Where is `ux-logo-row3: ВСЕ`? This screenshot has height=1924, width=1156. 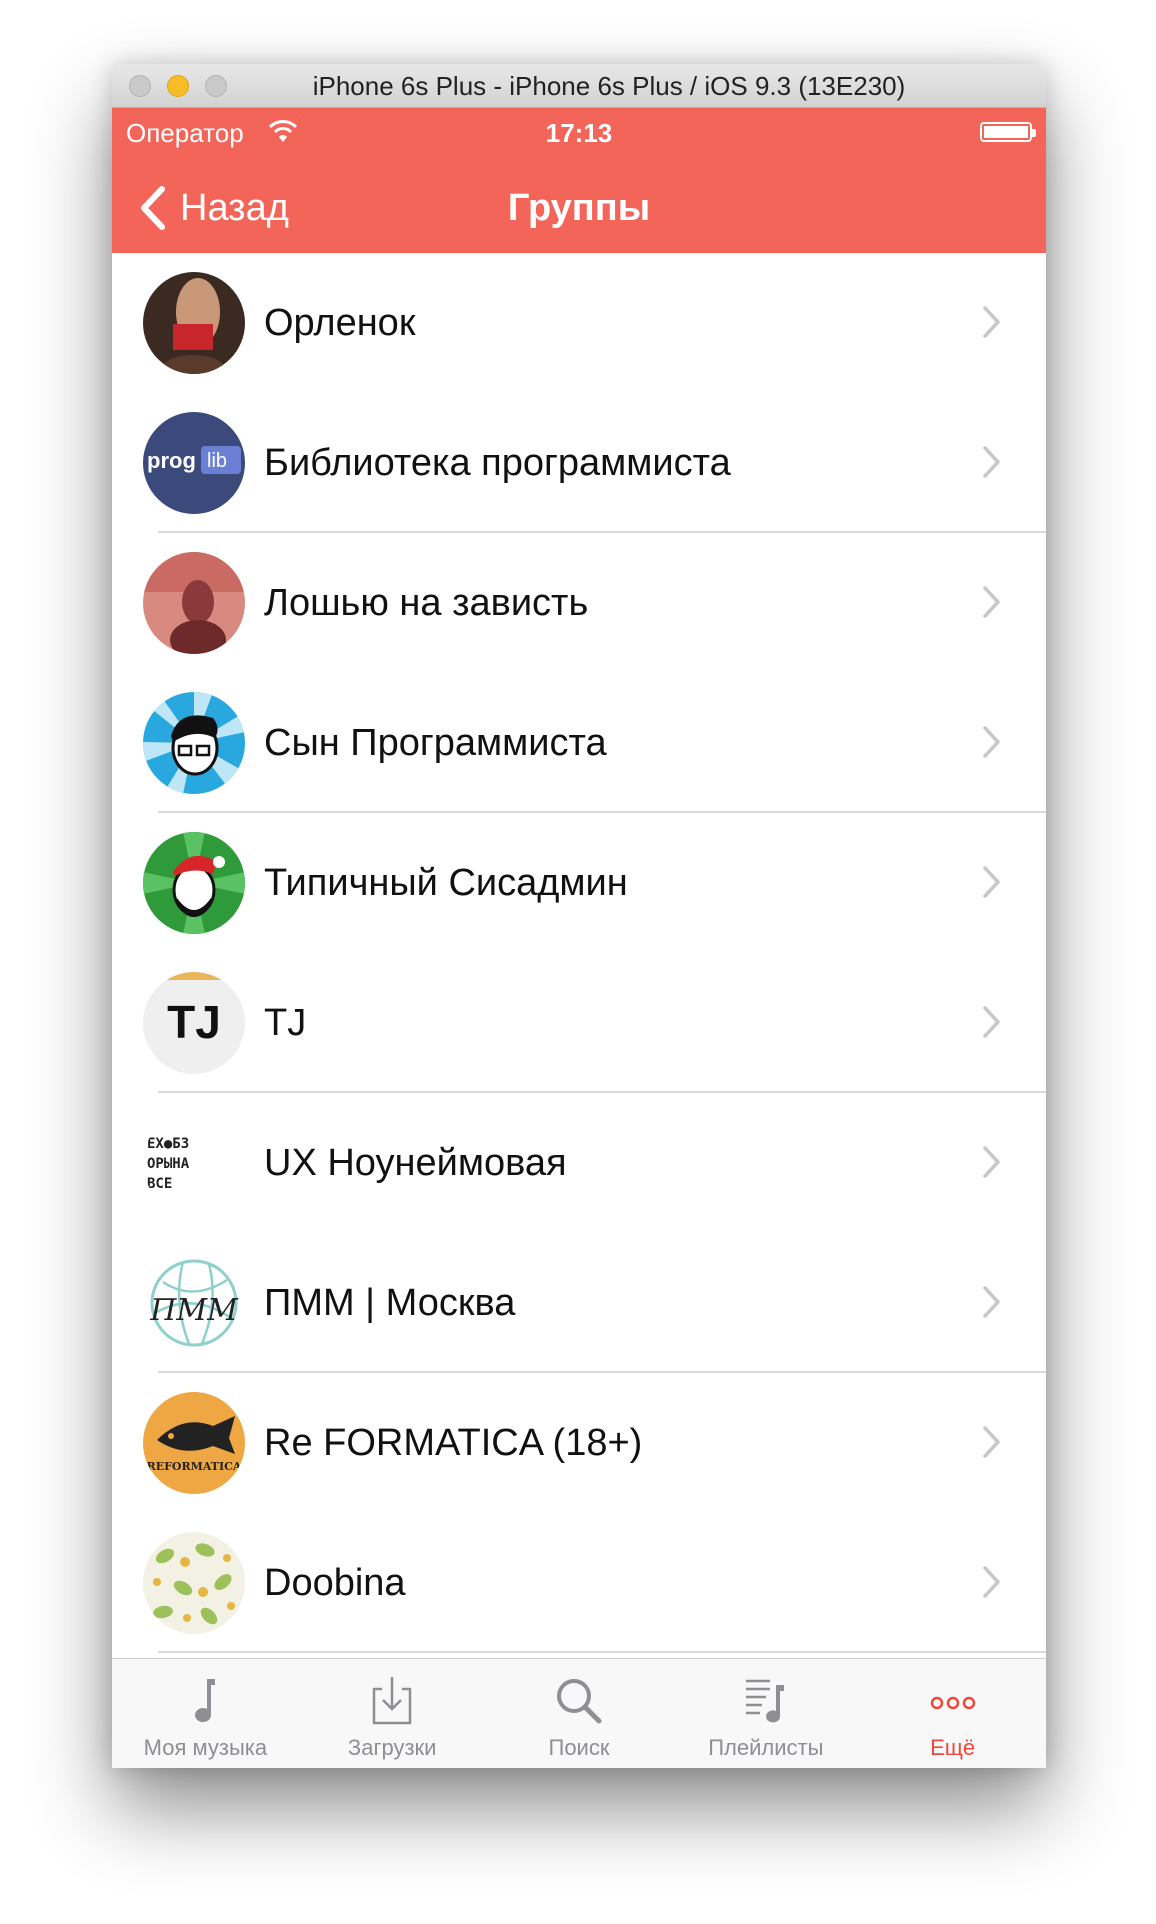 ux-logo-row3: ВСЕ is located at coordinates (159, 1184).